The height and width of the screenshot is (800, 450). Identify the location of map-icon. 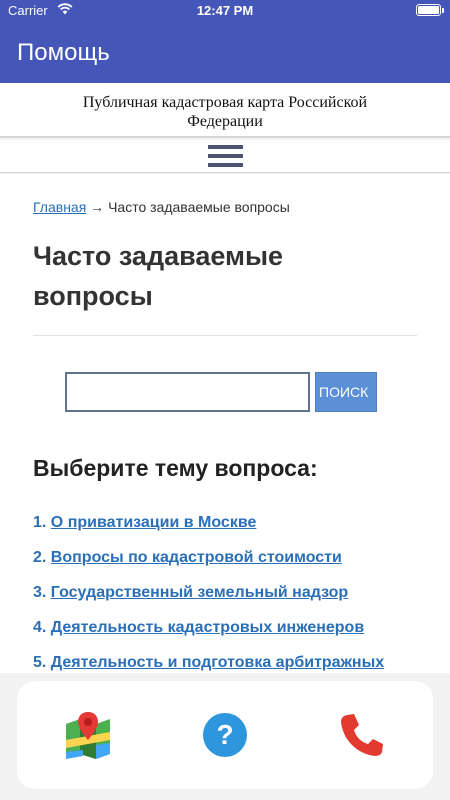
(88, 735).